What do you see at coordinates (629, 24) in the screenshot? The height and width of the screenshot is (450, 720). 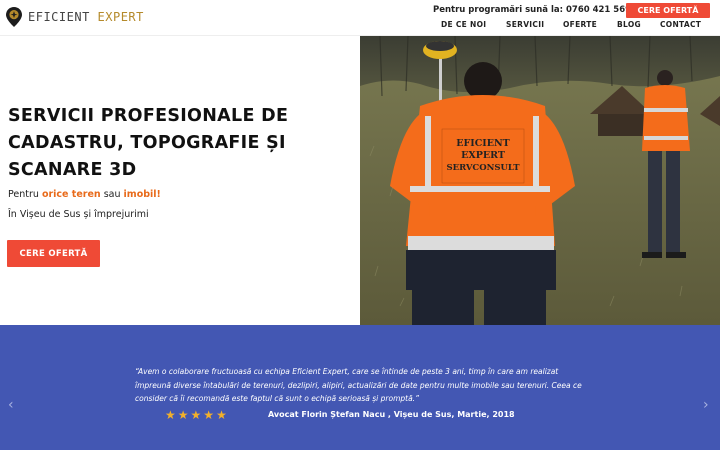 I see `nav-item-blog: BLOG` at bounding box center [629, 24].